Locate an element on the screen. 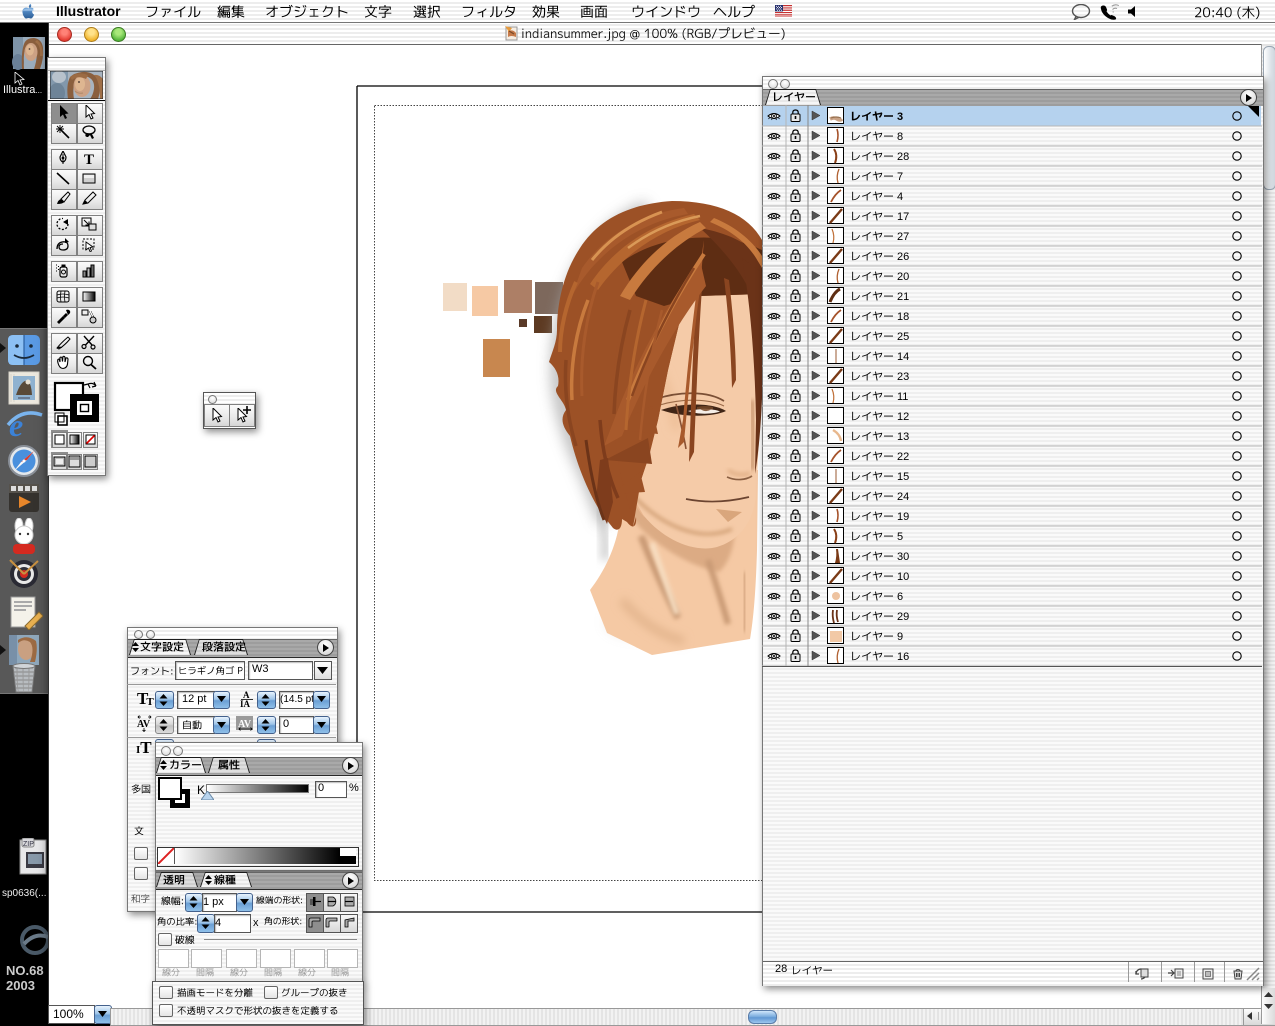 The height and width of the screenshot is (1026, 1275). svg-text: 16 is located at coordinates (903, 657).